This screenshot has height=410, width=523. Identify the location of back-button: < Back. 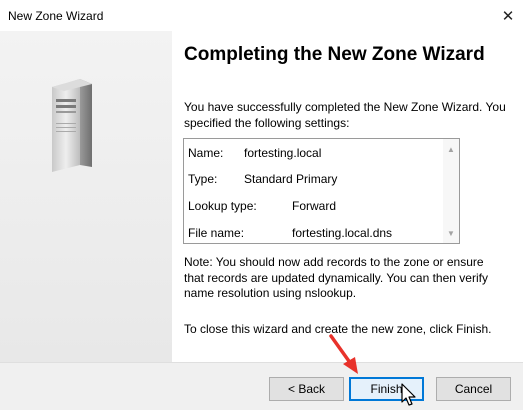
(306, 389).